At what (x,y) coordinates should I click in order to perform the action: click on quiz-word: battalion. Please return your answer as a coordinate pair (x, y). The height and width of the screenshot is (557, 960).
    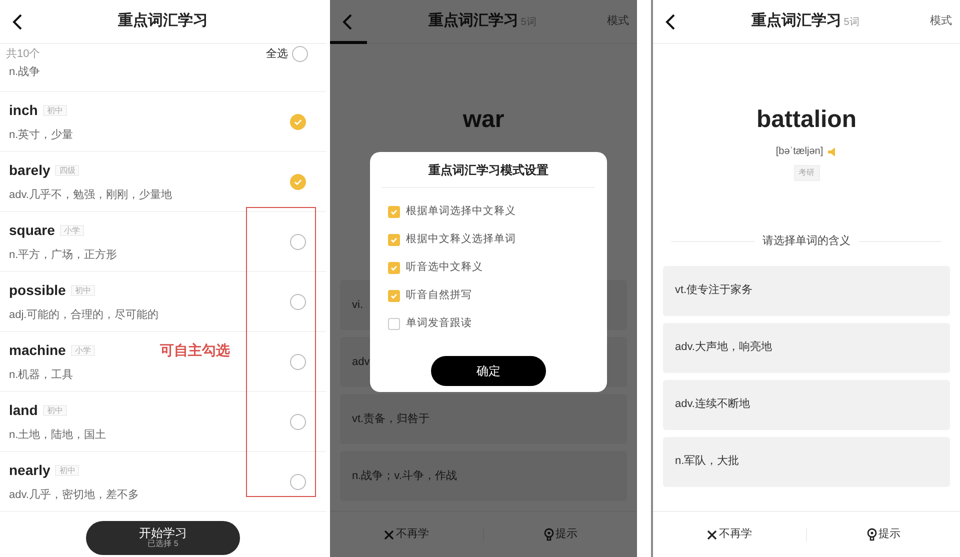
    Looking at the image, I should click on (807, 120).